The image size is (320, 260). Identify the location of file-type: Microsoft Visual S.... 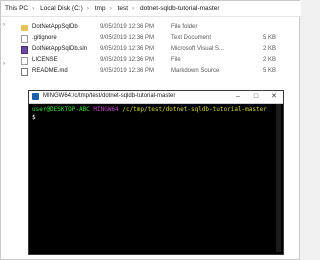
(197, 49).